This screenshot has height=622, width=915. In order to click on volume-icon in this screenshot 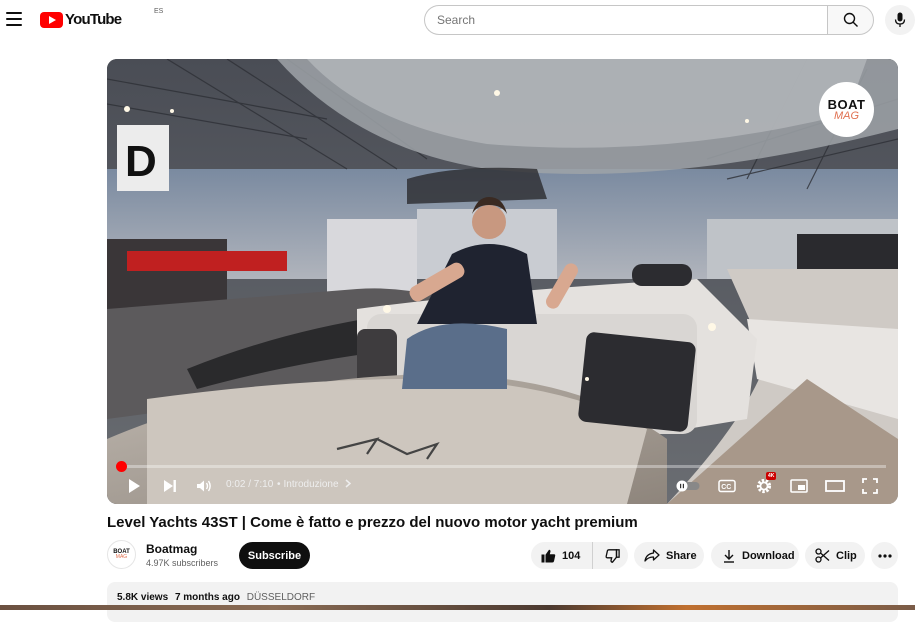, I will do `click(204, 486)`.